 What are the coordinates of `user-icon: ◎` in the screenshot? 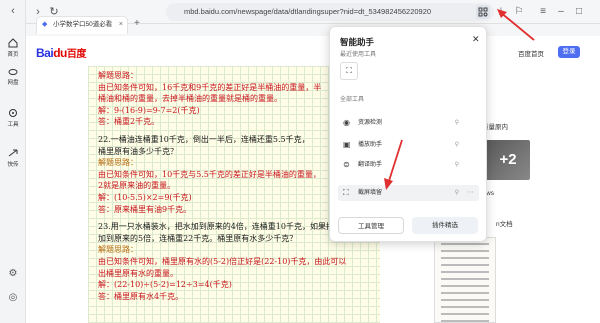 It's located at (13, 297).